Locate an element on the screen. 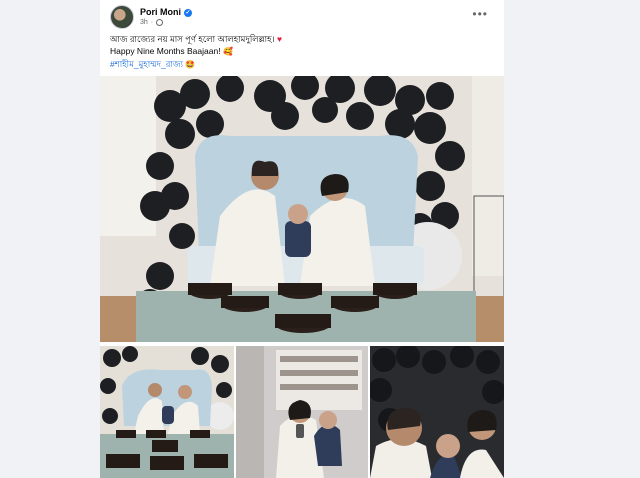 This screenshot has width=640, height=478. post-meta: 3h · is located at coordinates (152, 22).